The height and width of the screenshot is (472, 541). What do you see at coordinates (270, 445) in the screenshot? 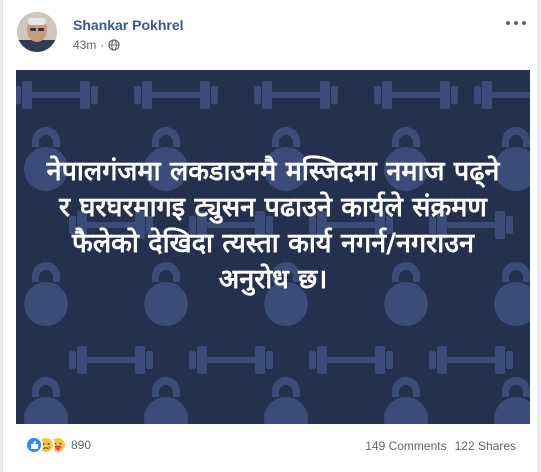
I see `post-footer: 890 149 Comments 122 Shares` at bounding box center [270, 445].